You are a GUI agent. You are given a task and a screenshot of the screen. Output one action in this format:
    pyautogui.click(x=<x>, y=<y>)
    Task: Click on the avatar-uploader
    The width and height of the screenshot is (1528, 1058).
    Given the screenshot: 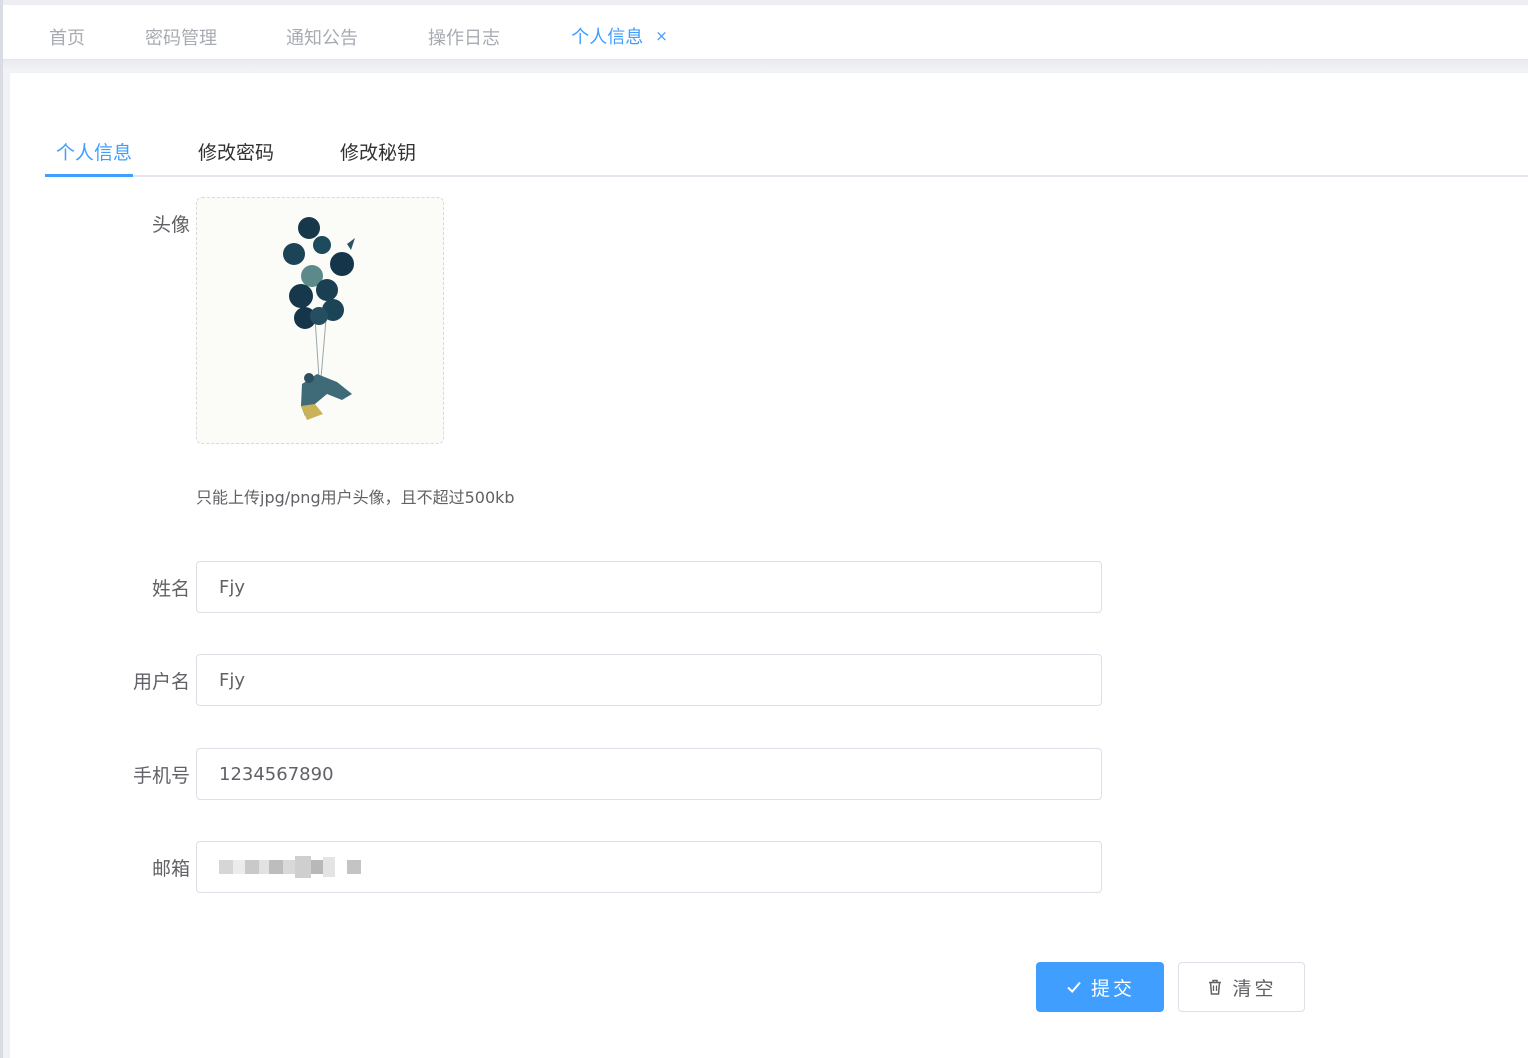 What is the action you would take?
    pyautogui.click(x=320, y=320)
    